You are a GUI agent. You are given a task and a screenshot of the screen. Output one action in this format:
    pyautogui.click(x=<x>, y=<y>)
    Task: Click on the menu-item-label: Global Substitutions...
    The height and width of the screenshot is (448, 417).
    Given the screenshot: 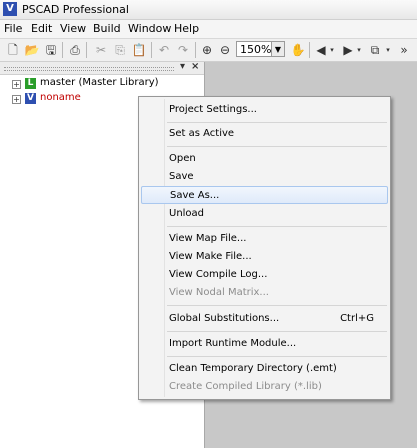 What is the action you would take?
    pyautogui.click(x=224, y=318)
    